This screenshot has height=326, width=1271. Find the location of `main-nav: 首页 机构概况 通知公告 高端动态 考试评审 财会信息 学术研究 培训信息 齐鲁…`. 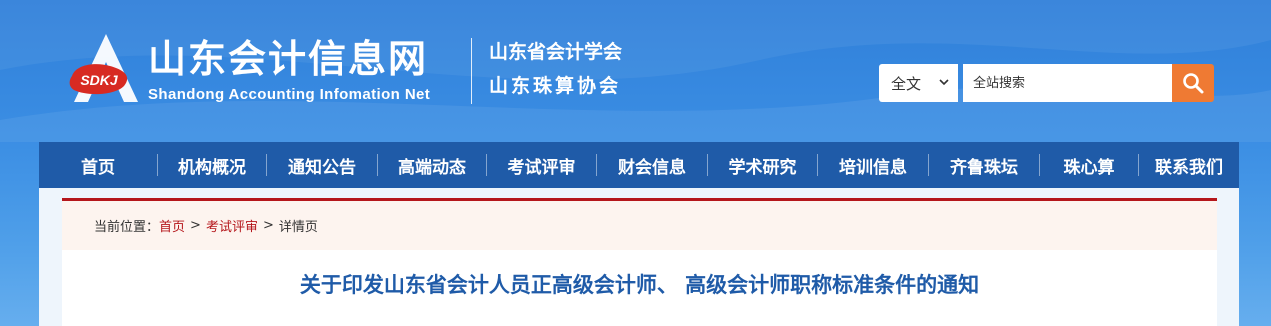

main-nav: 首页 机构概况 通知公告 高端动态 考试评审 财会信息 学术研究 培训信息 齐鲁… is located at coordinates (639, 165).